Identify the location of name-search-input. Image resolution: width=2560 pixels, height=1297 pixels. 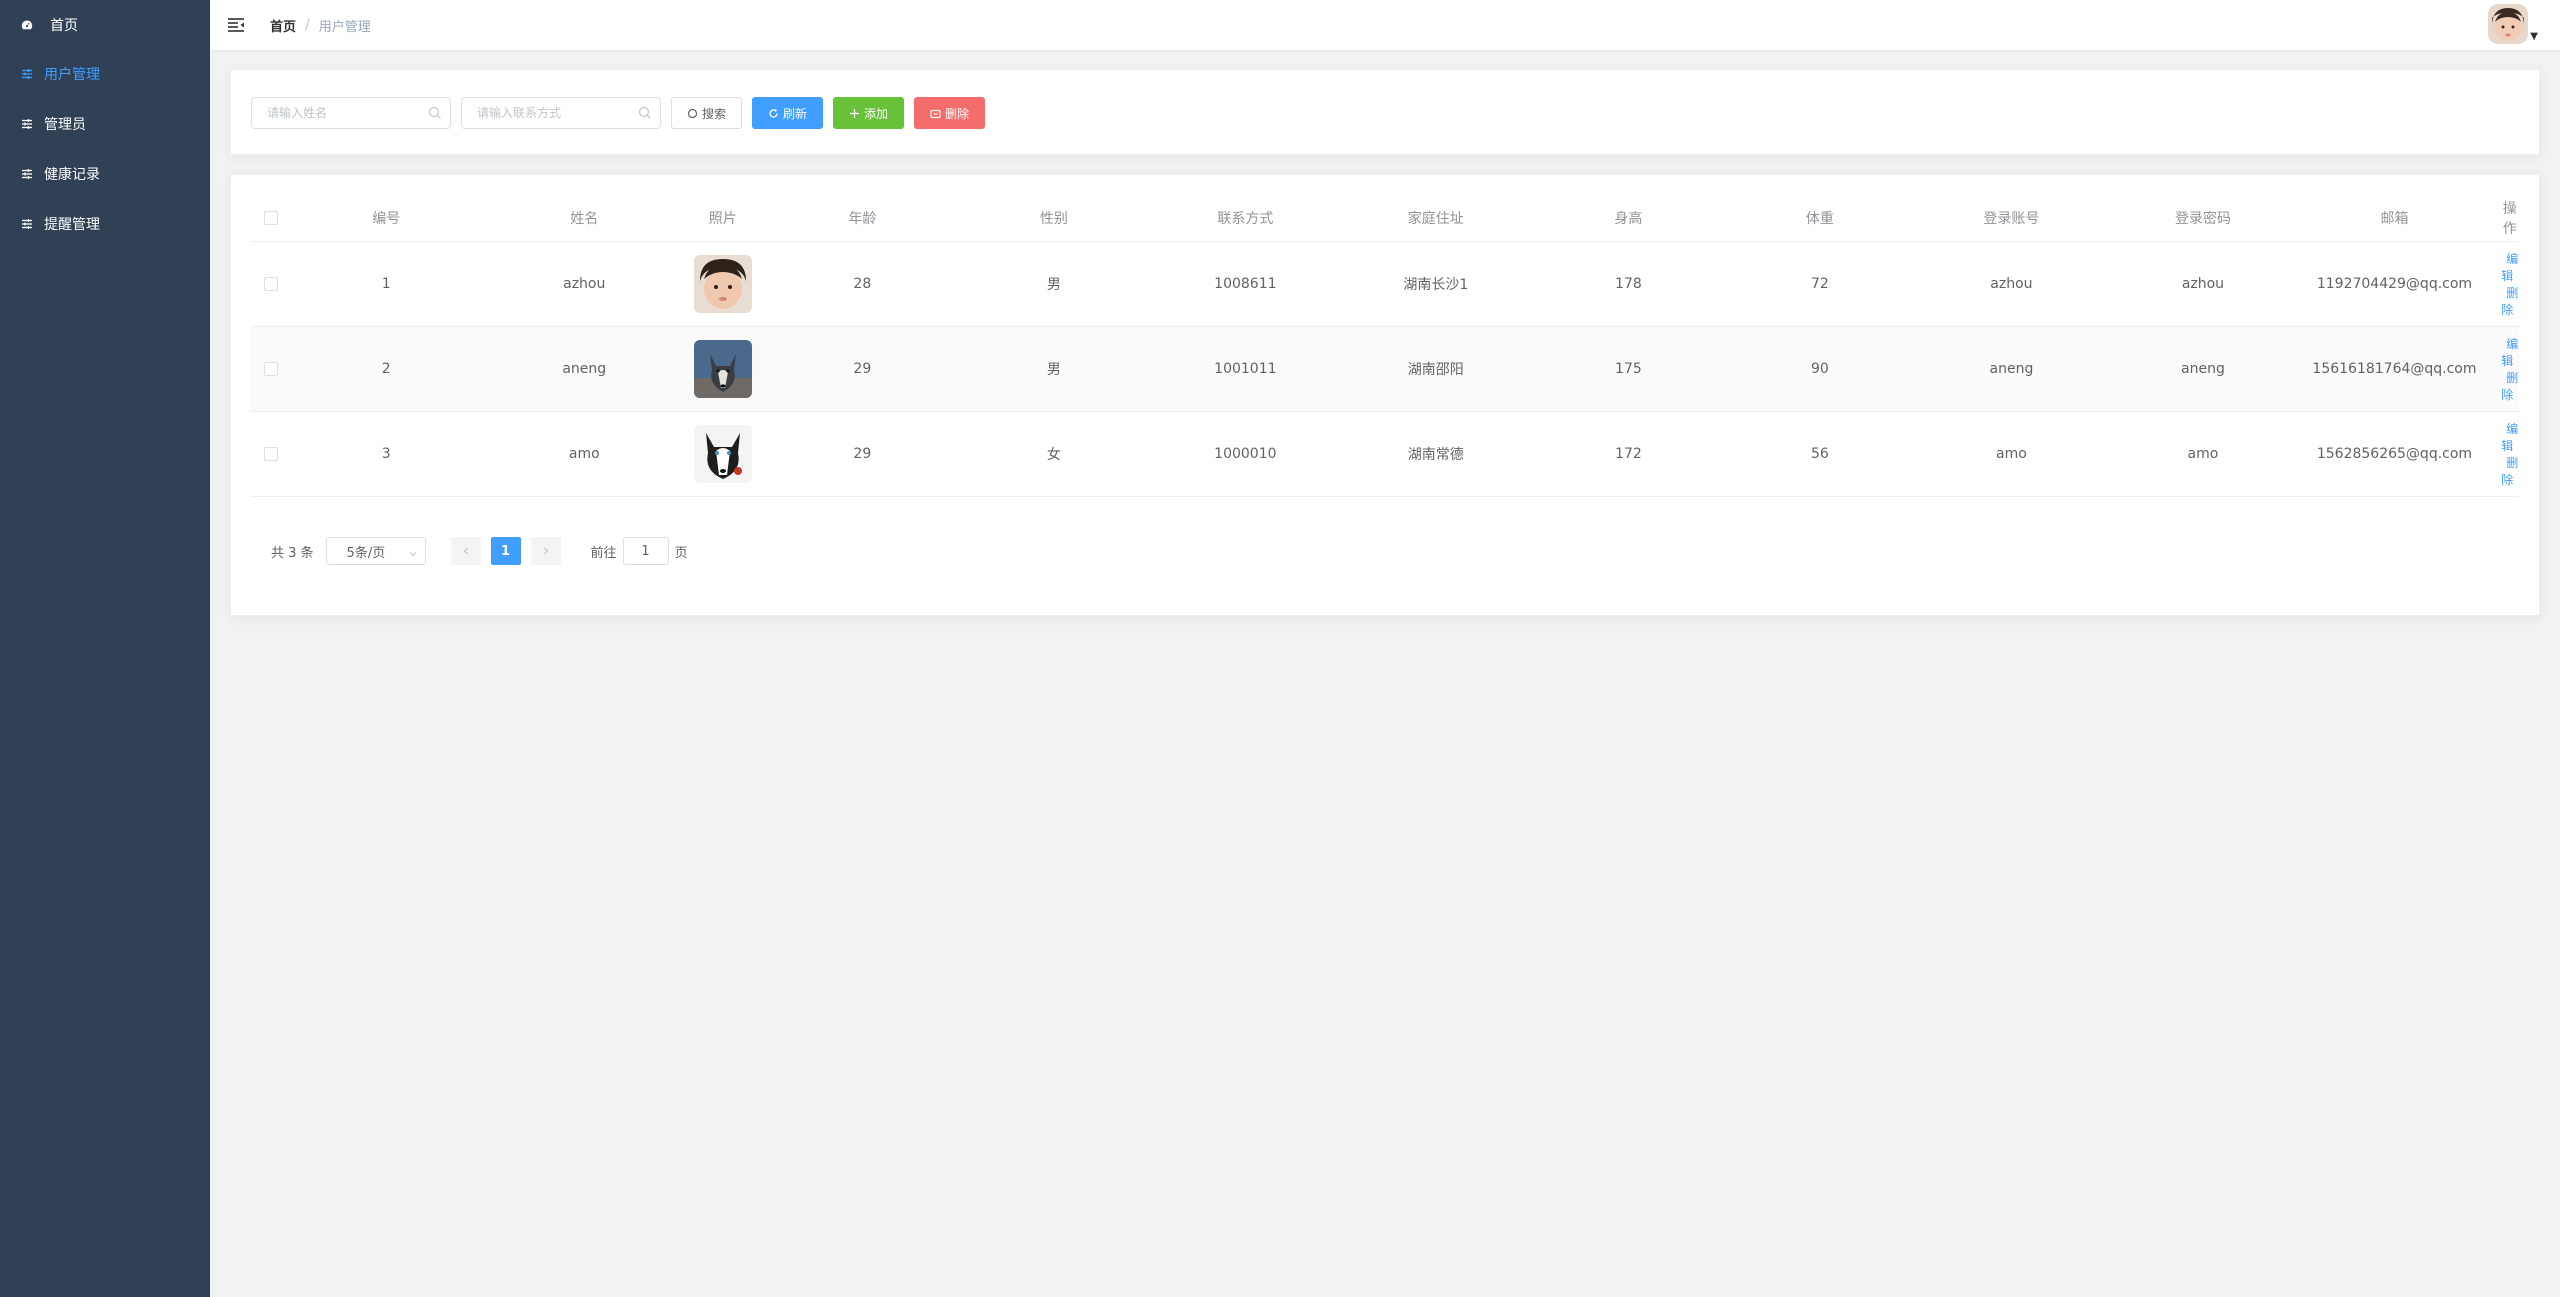
(351, 113).